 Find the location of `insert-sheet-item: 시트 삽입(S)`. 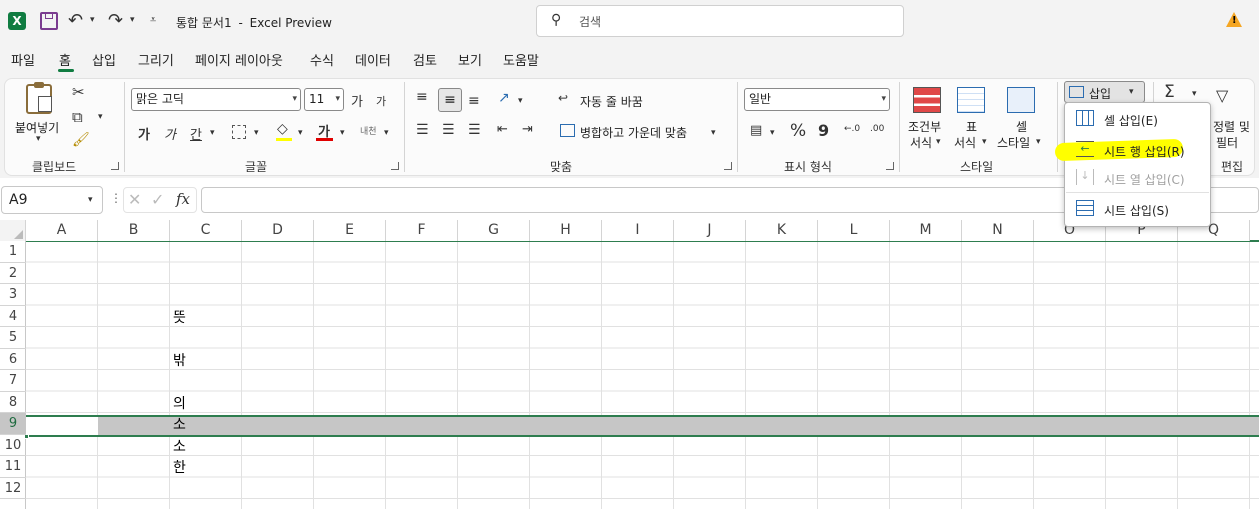

insert-sheet-item: 시트 삽입(S) is located at coordinates (1137, 209).